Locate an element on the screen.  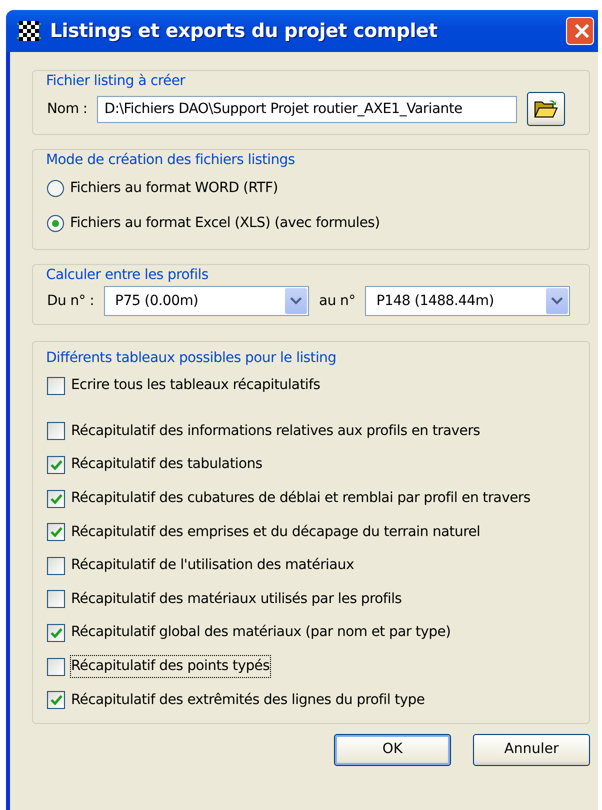
checkbox-label: Ecrire tous les tableaux récapitulatifs is located at coordinates (195, 386).